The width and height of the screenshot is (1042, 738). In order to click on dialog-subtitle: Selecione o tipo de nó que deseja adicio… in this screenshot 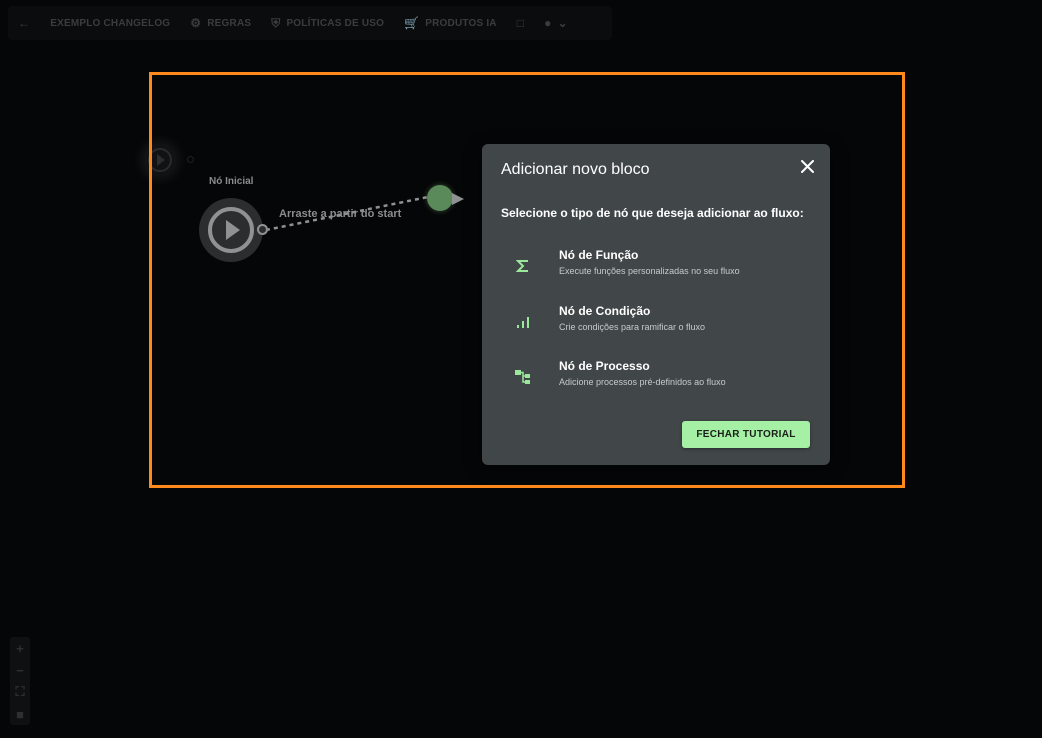, I will do `click(652, 213)`.